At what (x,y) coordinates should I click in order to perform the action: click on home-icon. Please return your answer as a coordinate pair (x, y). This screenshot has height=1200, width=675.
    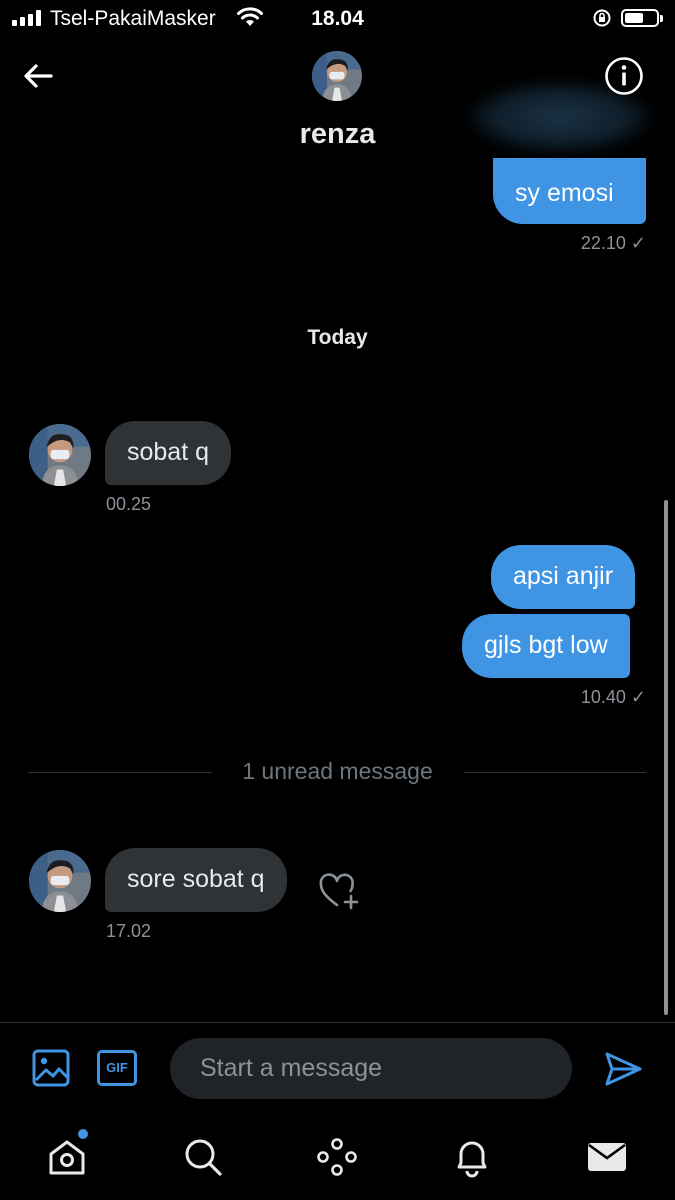
    Looking at the image, I should click on (67, 1157).